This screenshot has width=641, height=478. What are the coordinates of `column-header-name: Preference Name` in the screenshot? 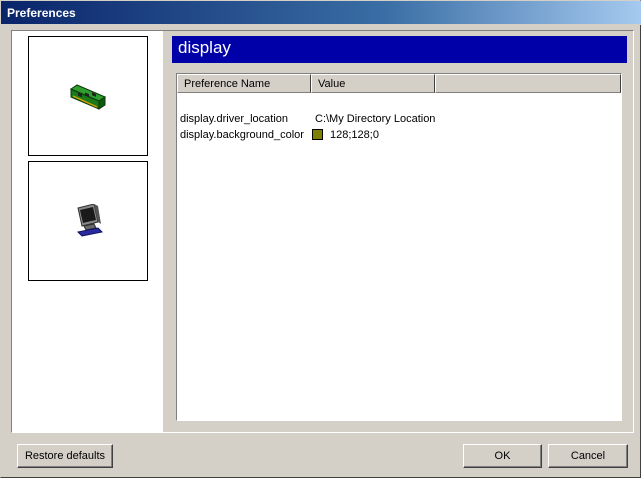 It's located at (244, 83).